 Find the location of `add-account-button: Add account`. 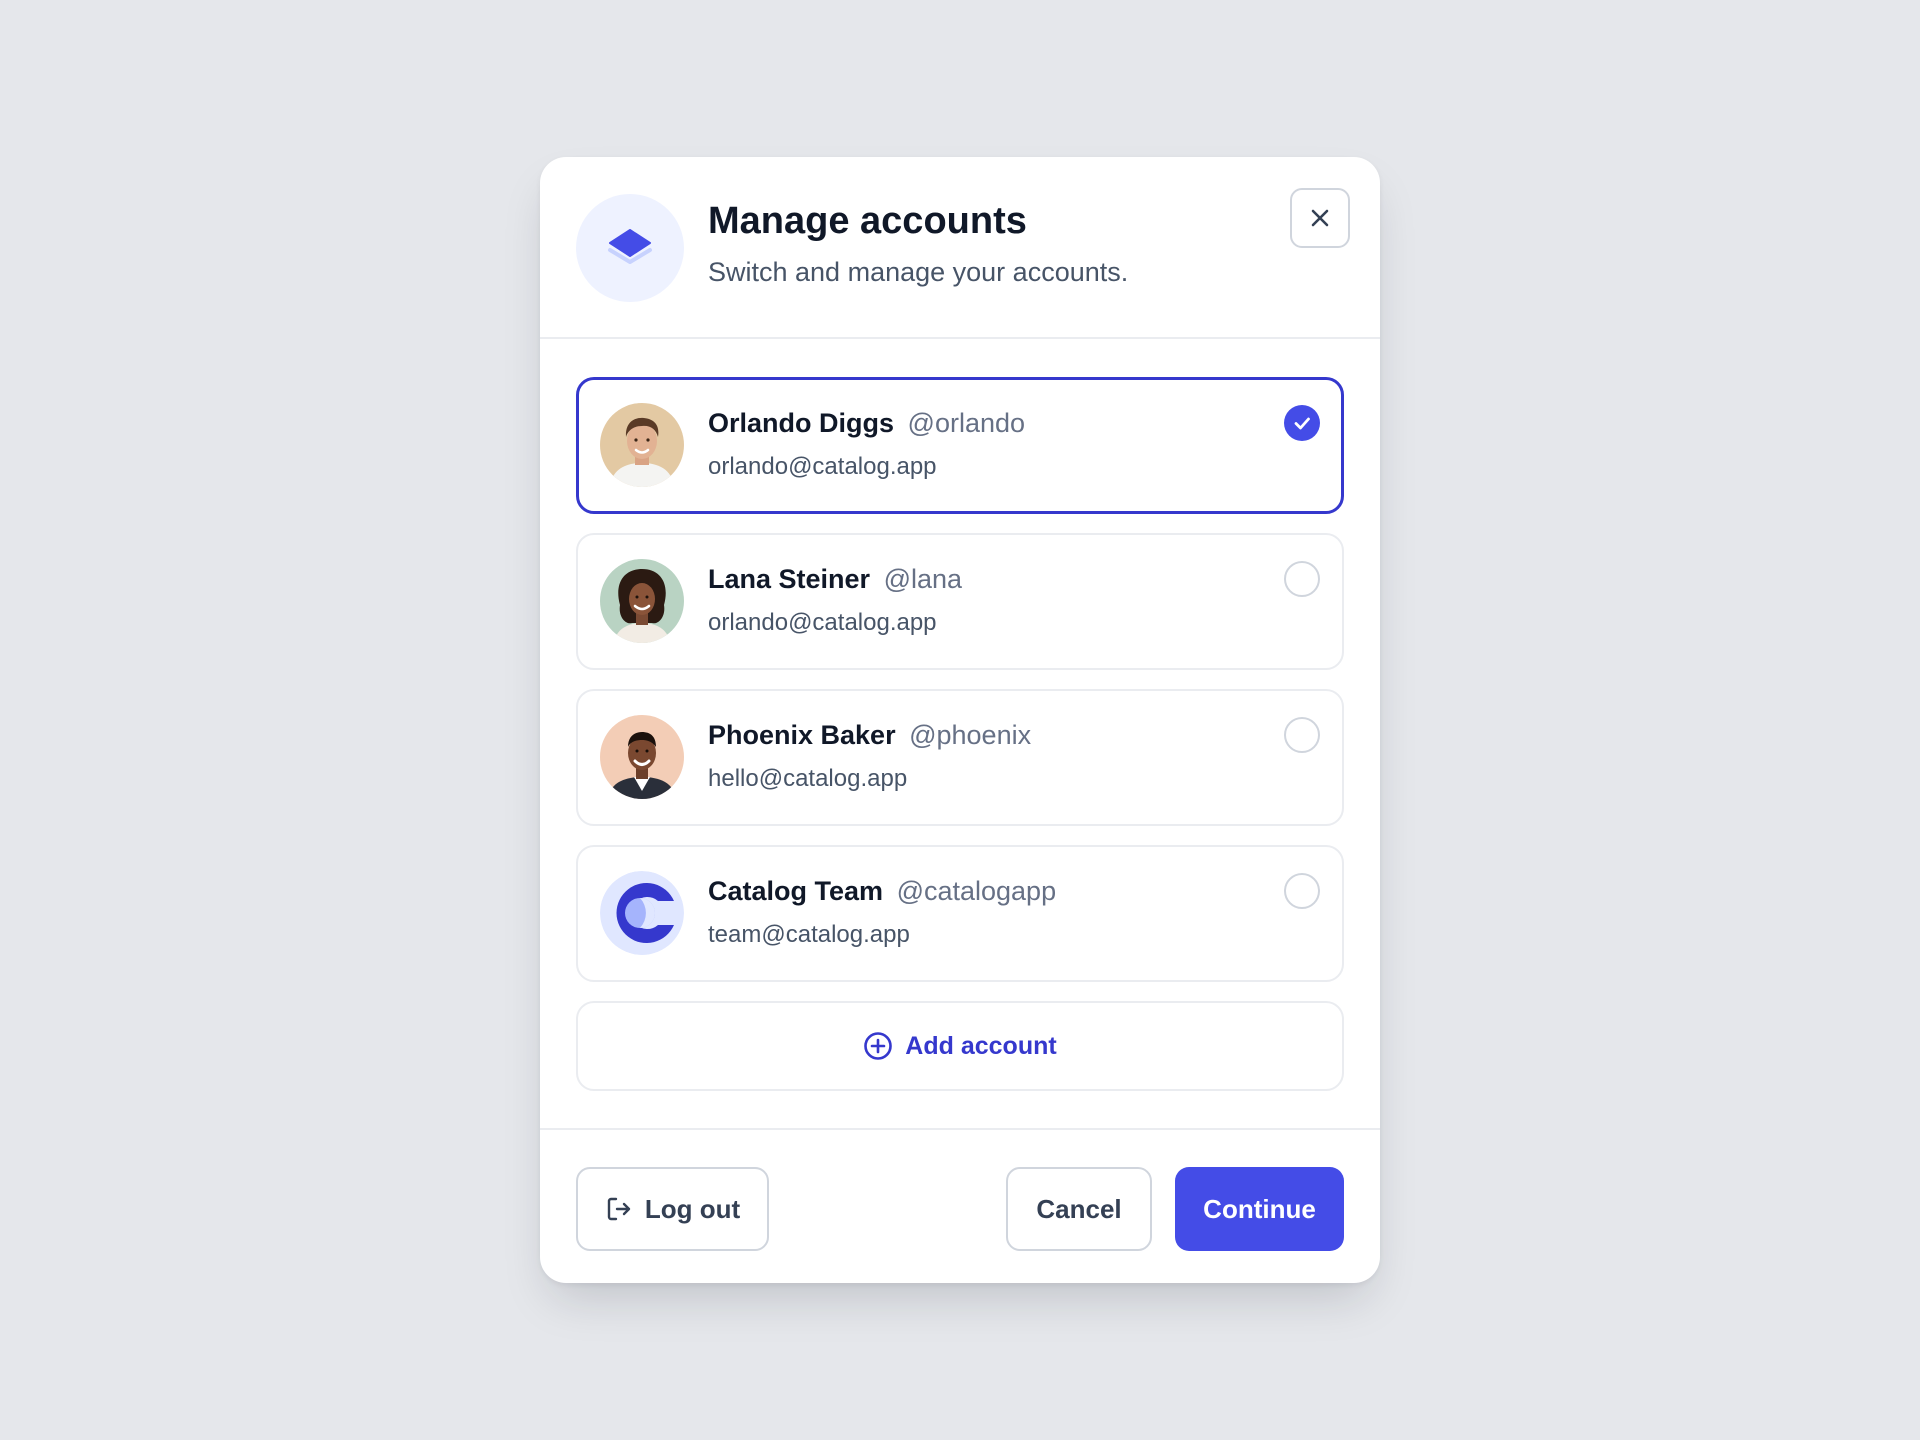

add-account-button: Add account is located at coordinates (960, 1046).